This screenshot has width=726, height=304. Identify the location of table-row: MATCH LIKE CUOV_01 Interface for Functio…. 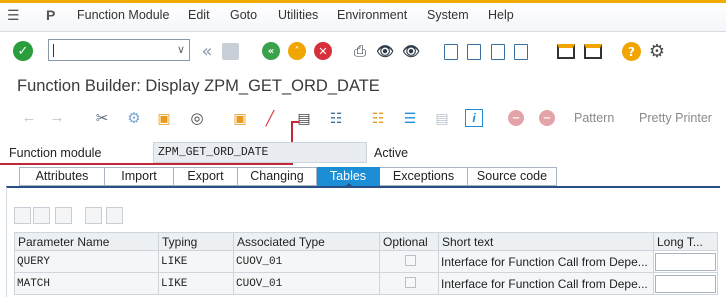
(366, 283).